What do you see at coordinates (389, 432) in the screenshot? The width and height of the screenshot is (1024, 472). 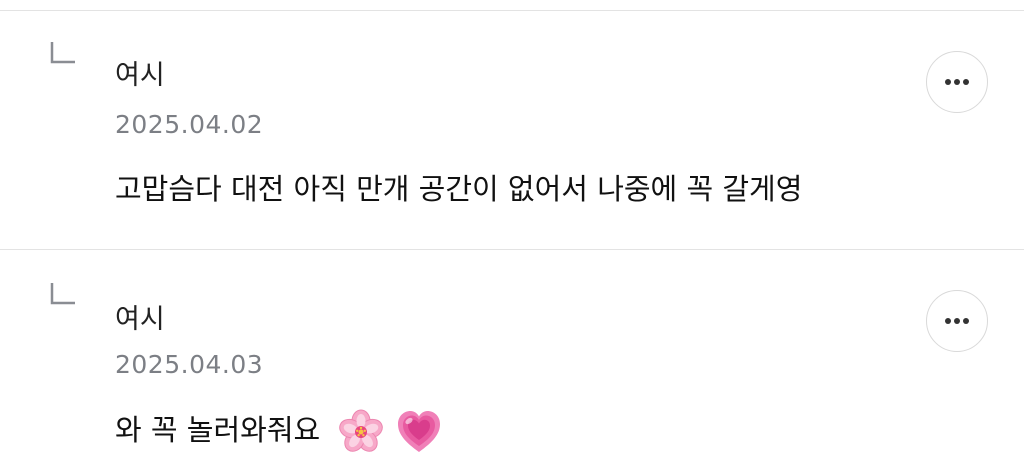 I see `emoji-group` at bounding box center [389, 432].